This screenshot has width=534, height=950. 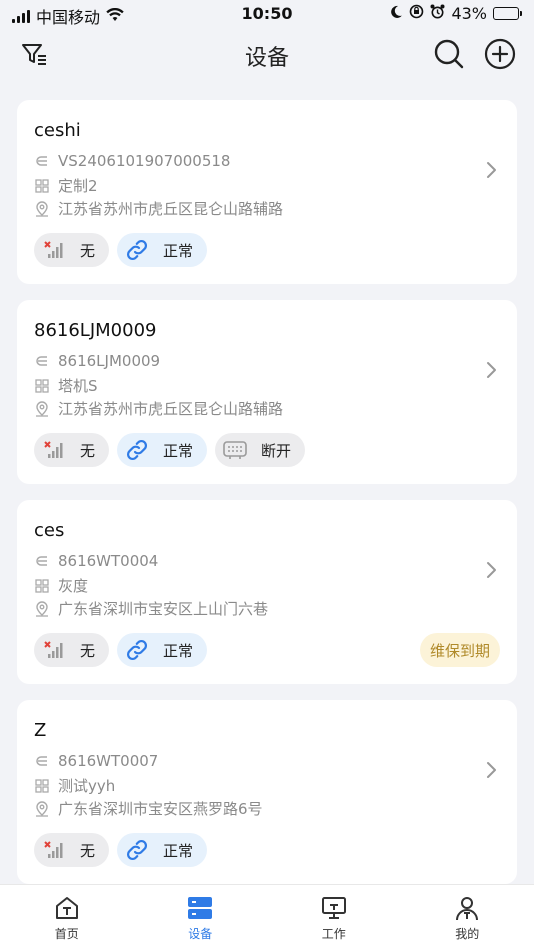 What do you see at coordinates (260, 450) in the screenshot?
I see `status-tag-router: 断开` at bounding box center [260, 450].